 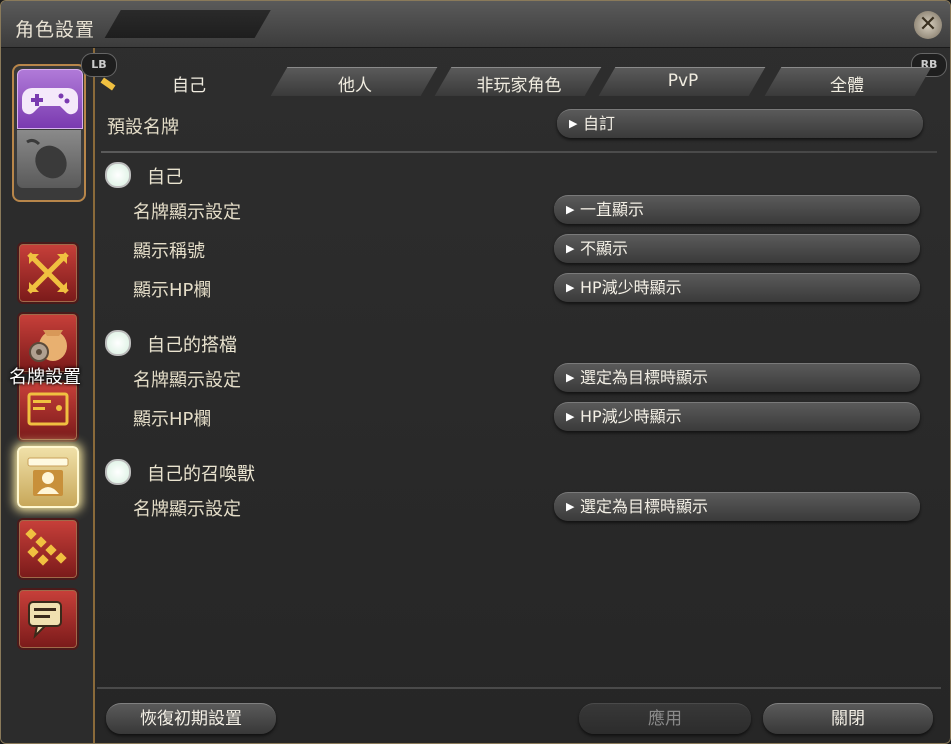 I want to click on mouse-icon, so click(x=49, y=159).